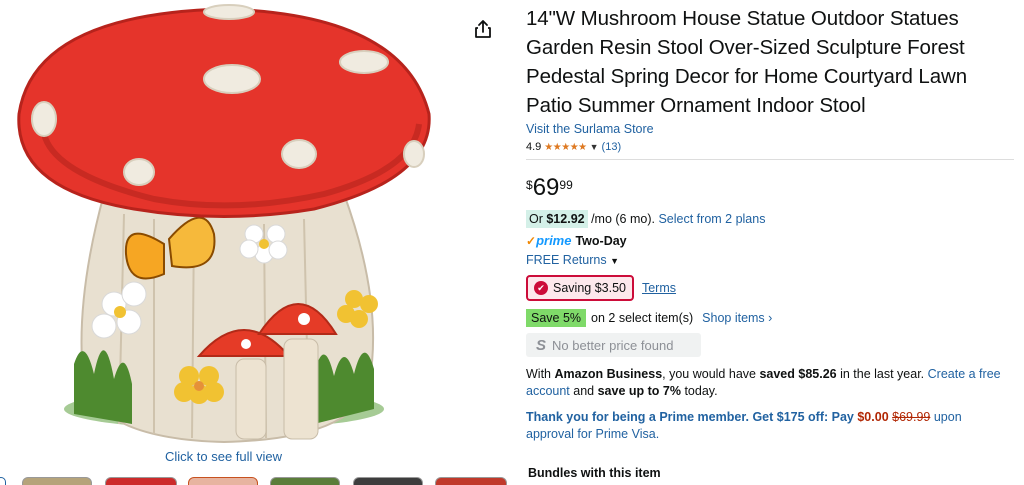 The width and height of the screenshot is (1024, 485). What do you see at coordinates (737, 318) in the screenshot?
I see `shop-items-link: Shop items ›` at bounding box center [737, 318].